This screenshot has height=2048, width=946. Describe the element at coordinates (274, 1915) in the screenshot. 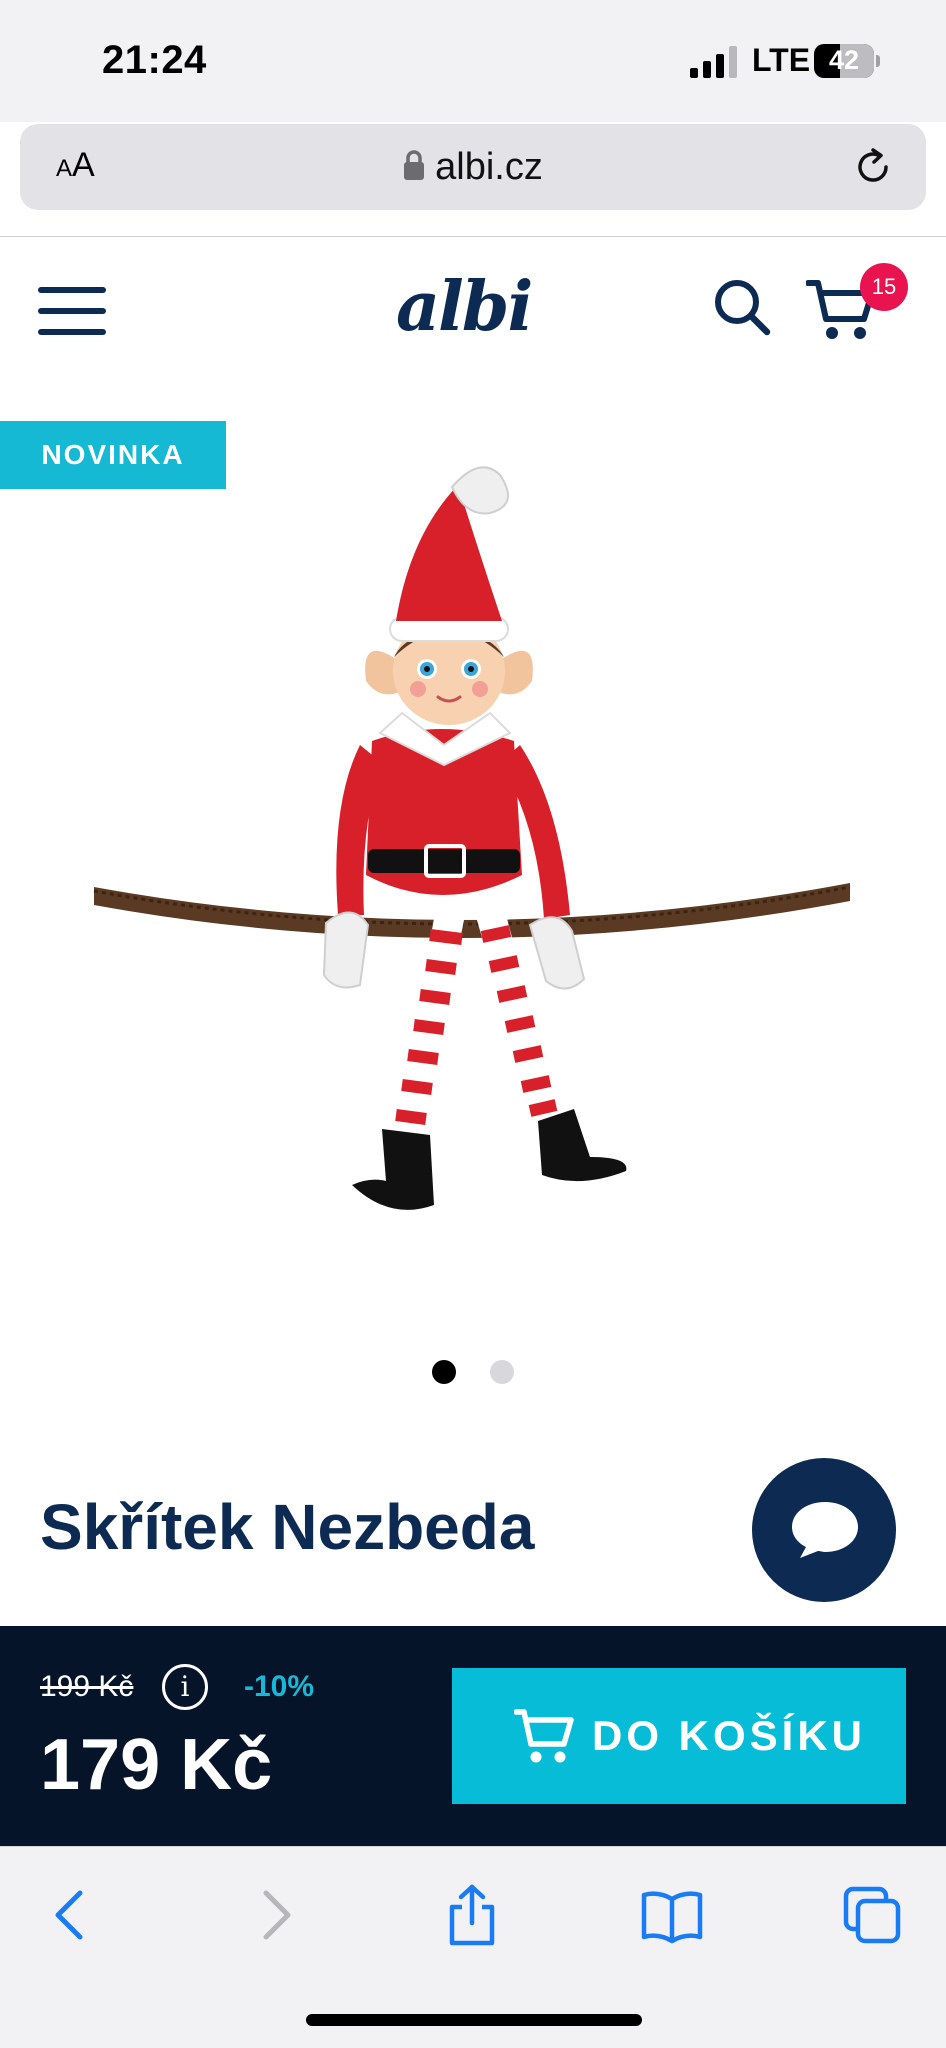

I see `forward-icon` at that location.